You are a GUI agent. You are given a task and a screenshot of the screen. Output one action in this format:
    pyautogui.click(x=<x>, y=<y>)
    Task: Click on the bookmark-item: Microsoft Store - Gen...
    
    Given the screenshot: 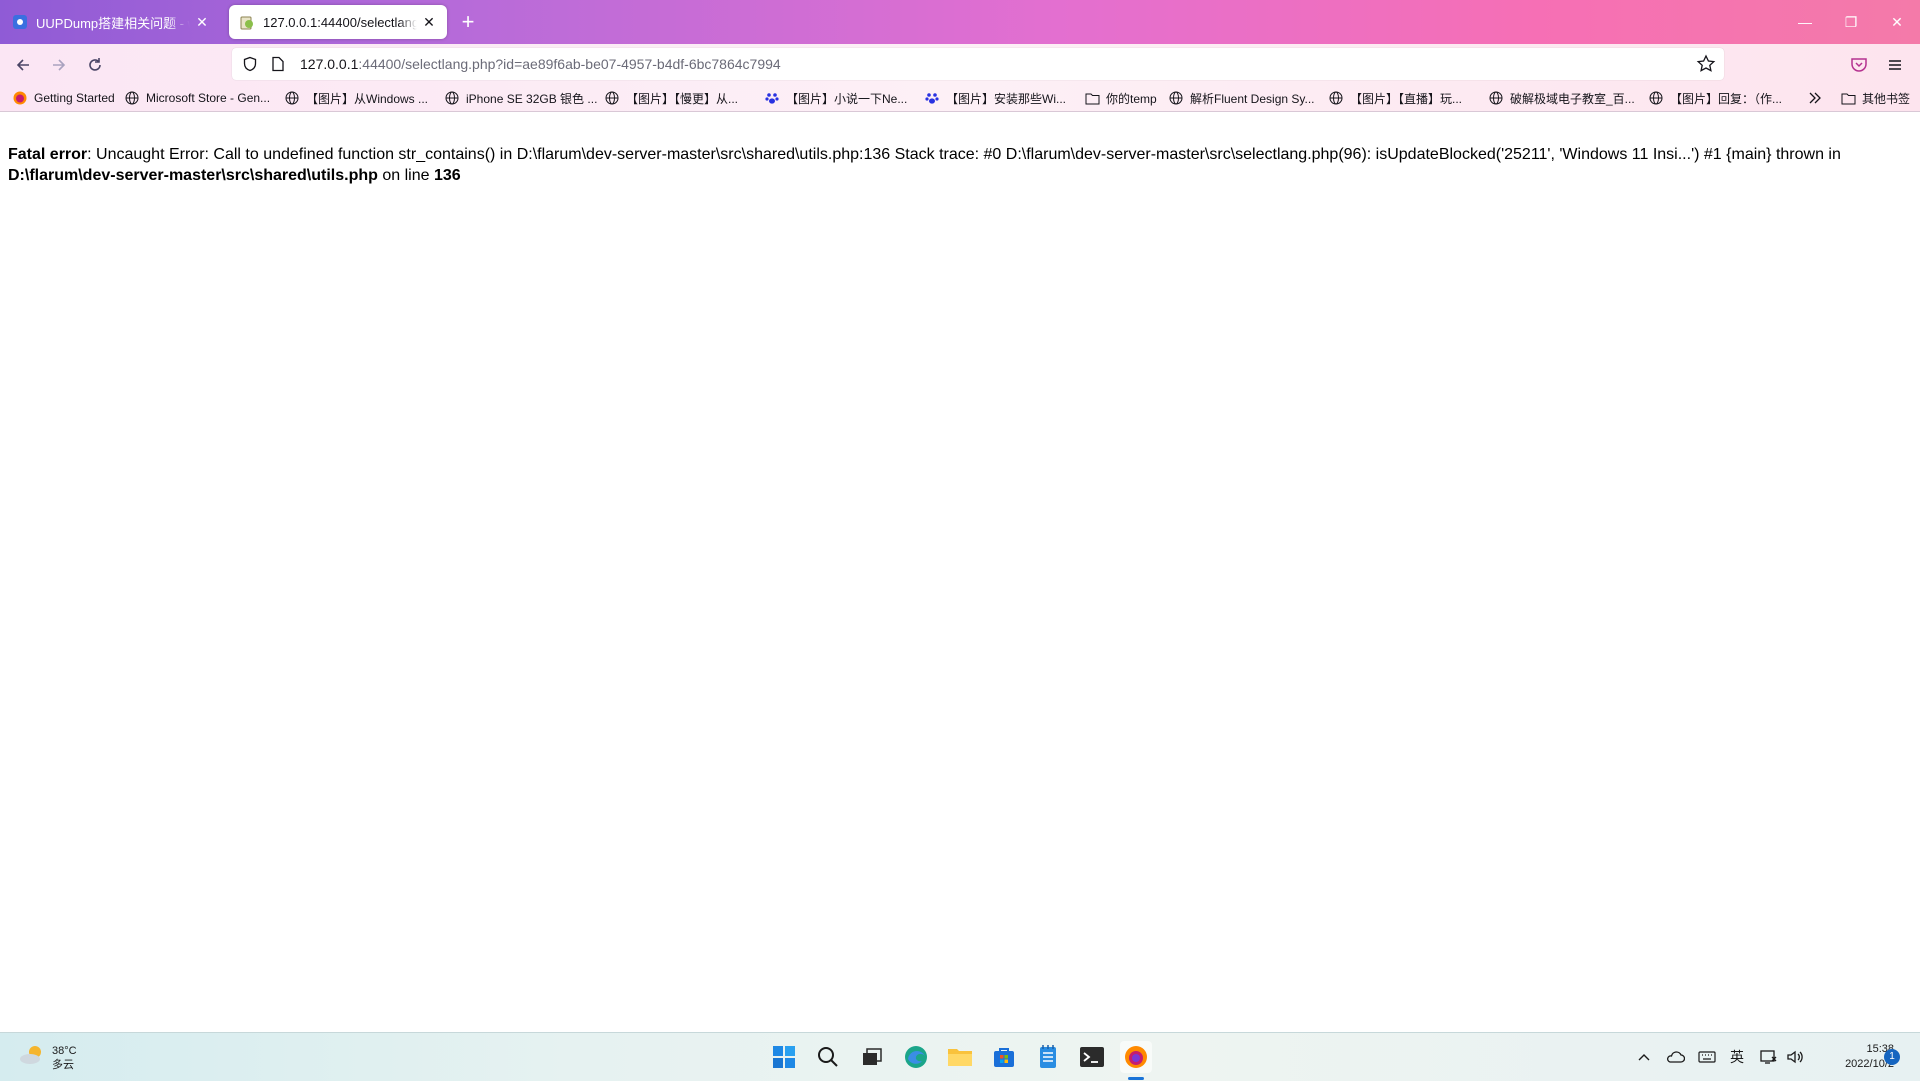 What is the action you would take?
    pyautogui.click(x=197, y=98)
    